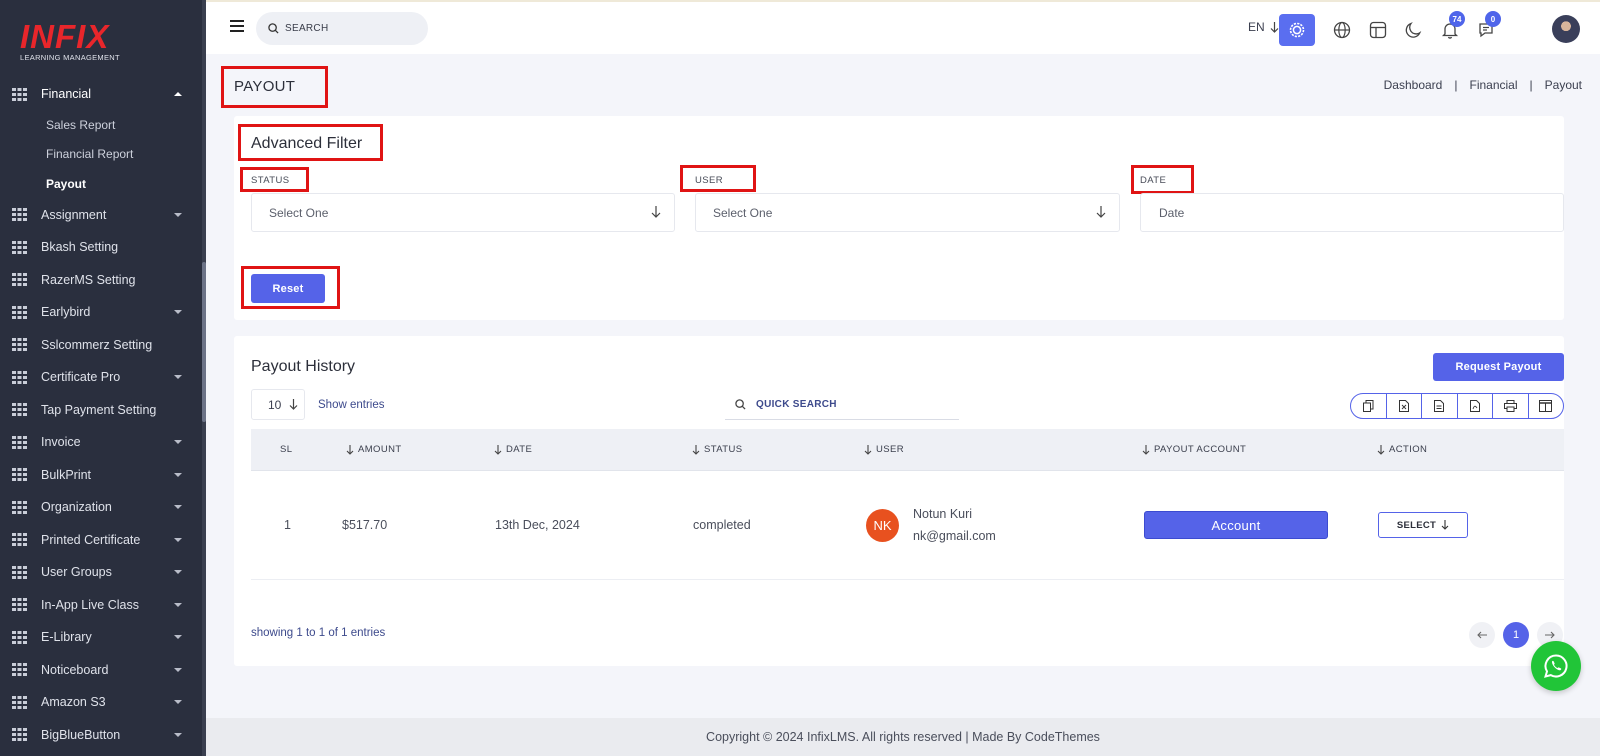  I want to click on status-label: STATUS, so click(270, 180).